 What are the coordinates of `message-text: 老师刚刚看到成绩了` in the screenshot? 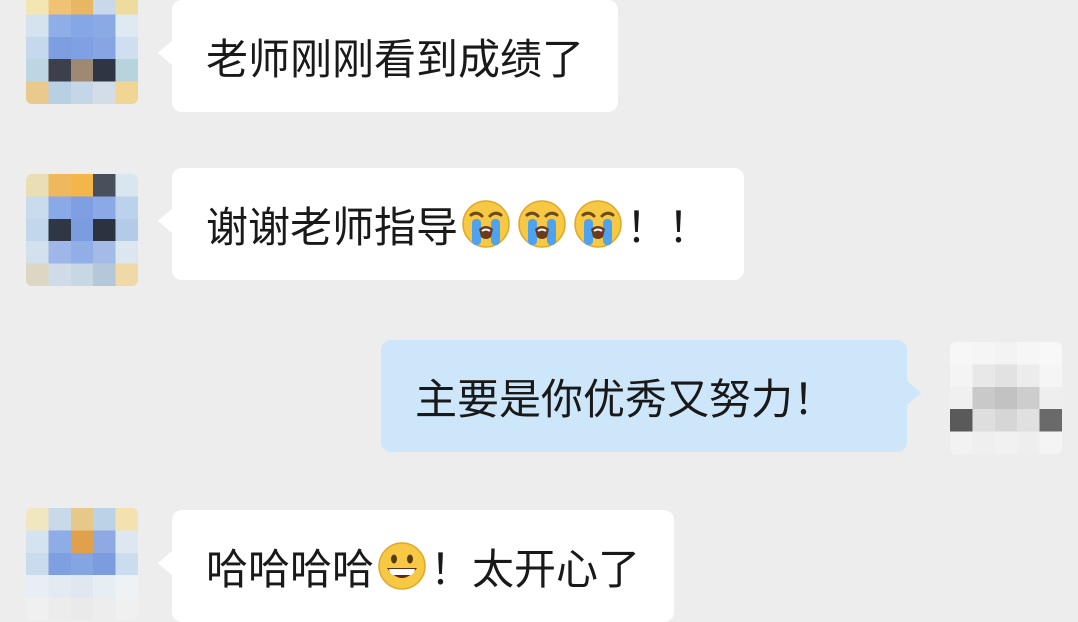 It's located at (395, 59).